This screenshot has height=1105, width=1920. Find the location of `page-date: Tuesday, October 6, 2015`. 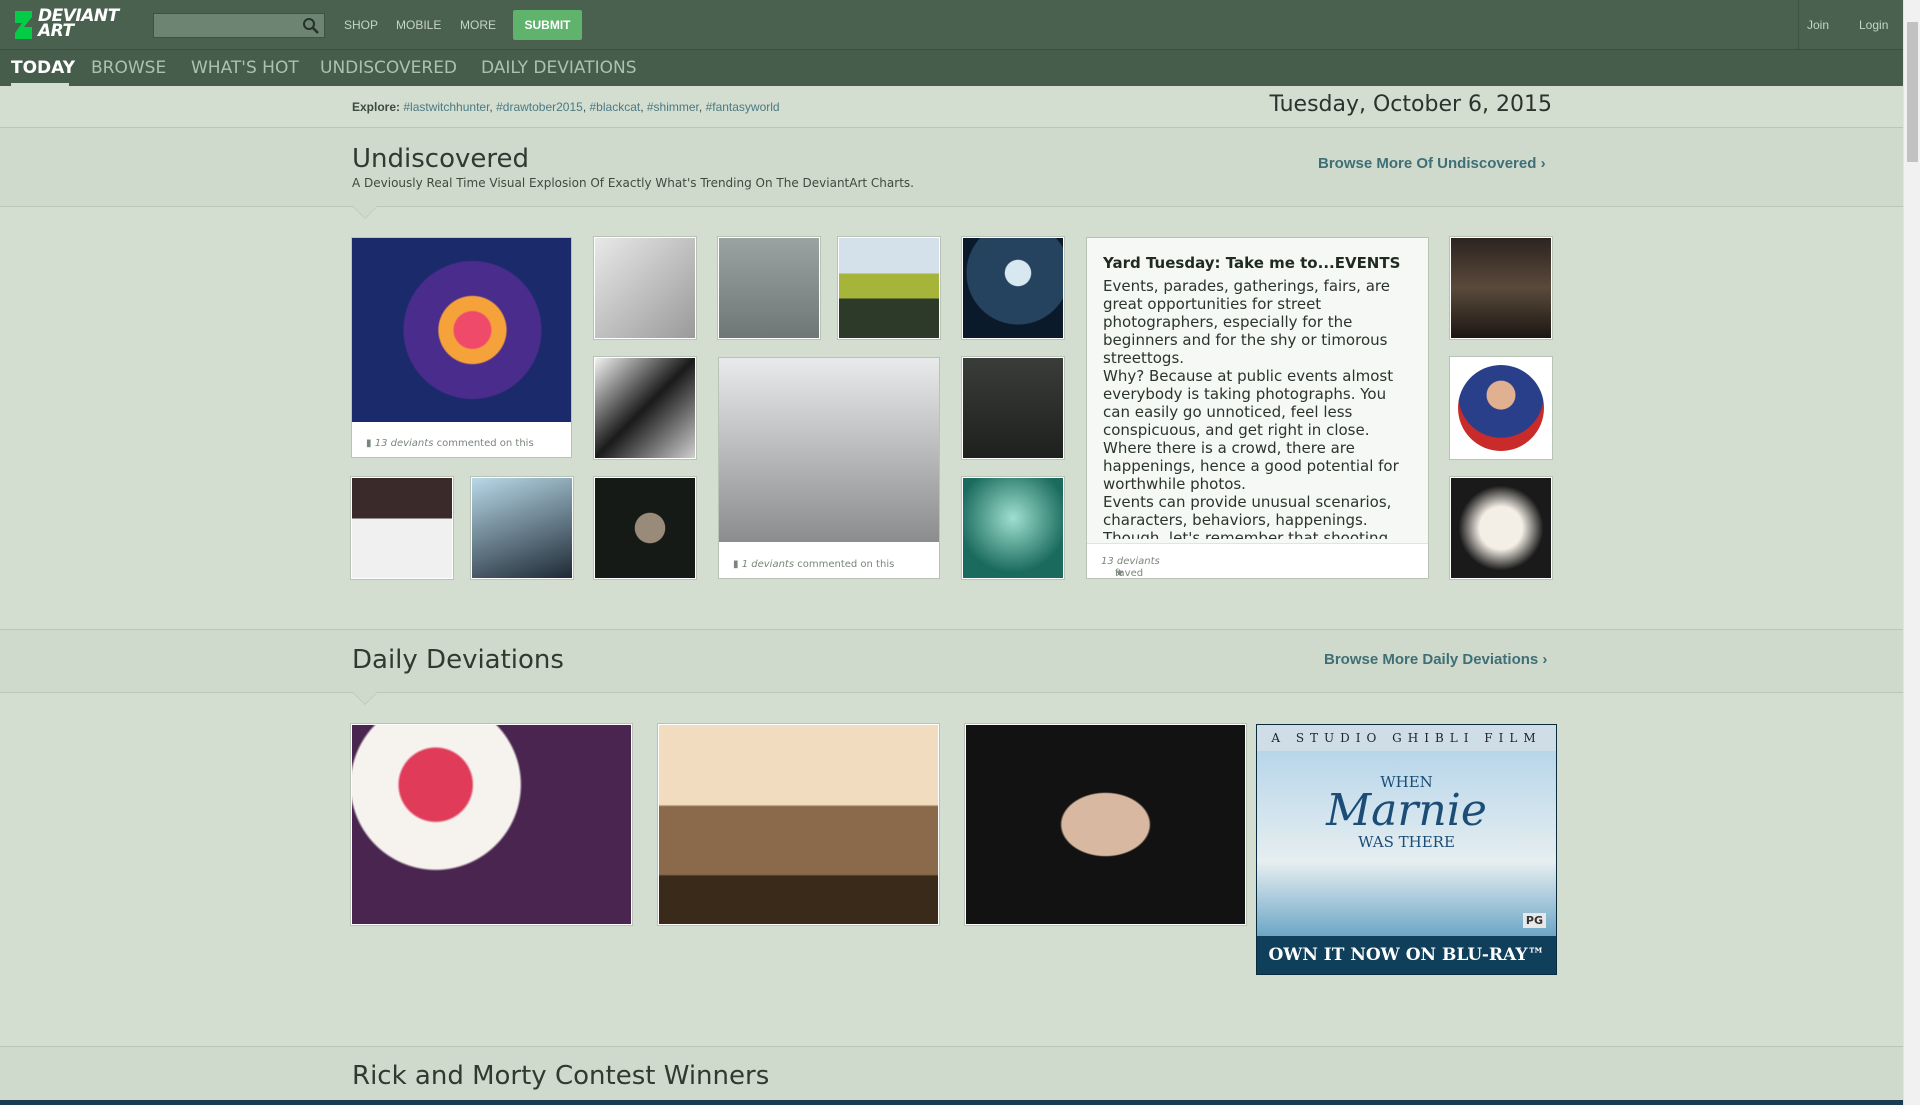

page-date: Tuesday, October 6, 2015 is located at coordinates (1411, 104).